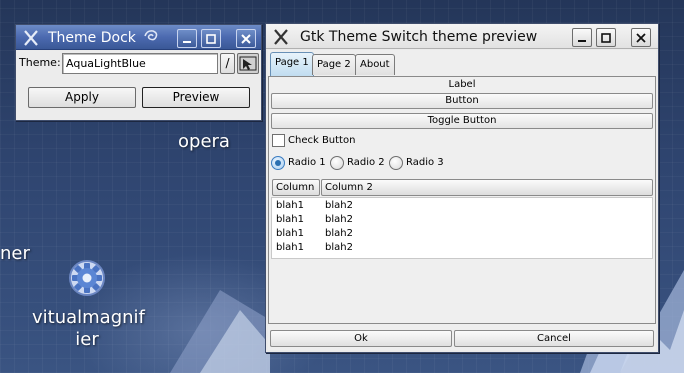 This screenshot has height=373, width=684. I want to click on tab-about: About, so click(375, 64).